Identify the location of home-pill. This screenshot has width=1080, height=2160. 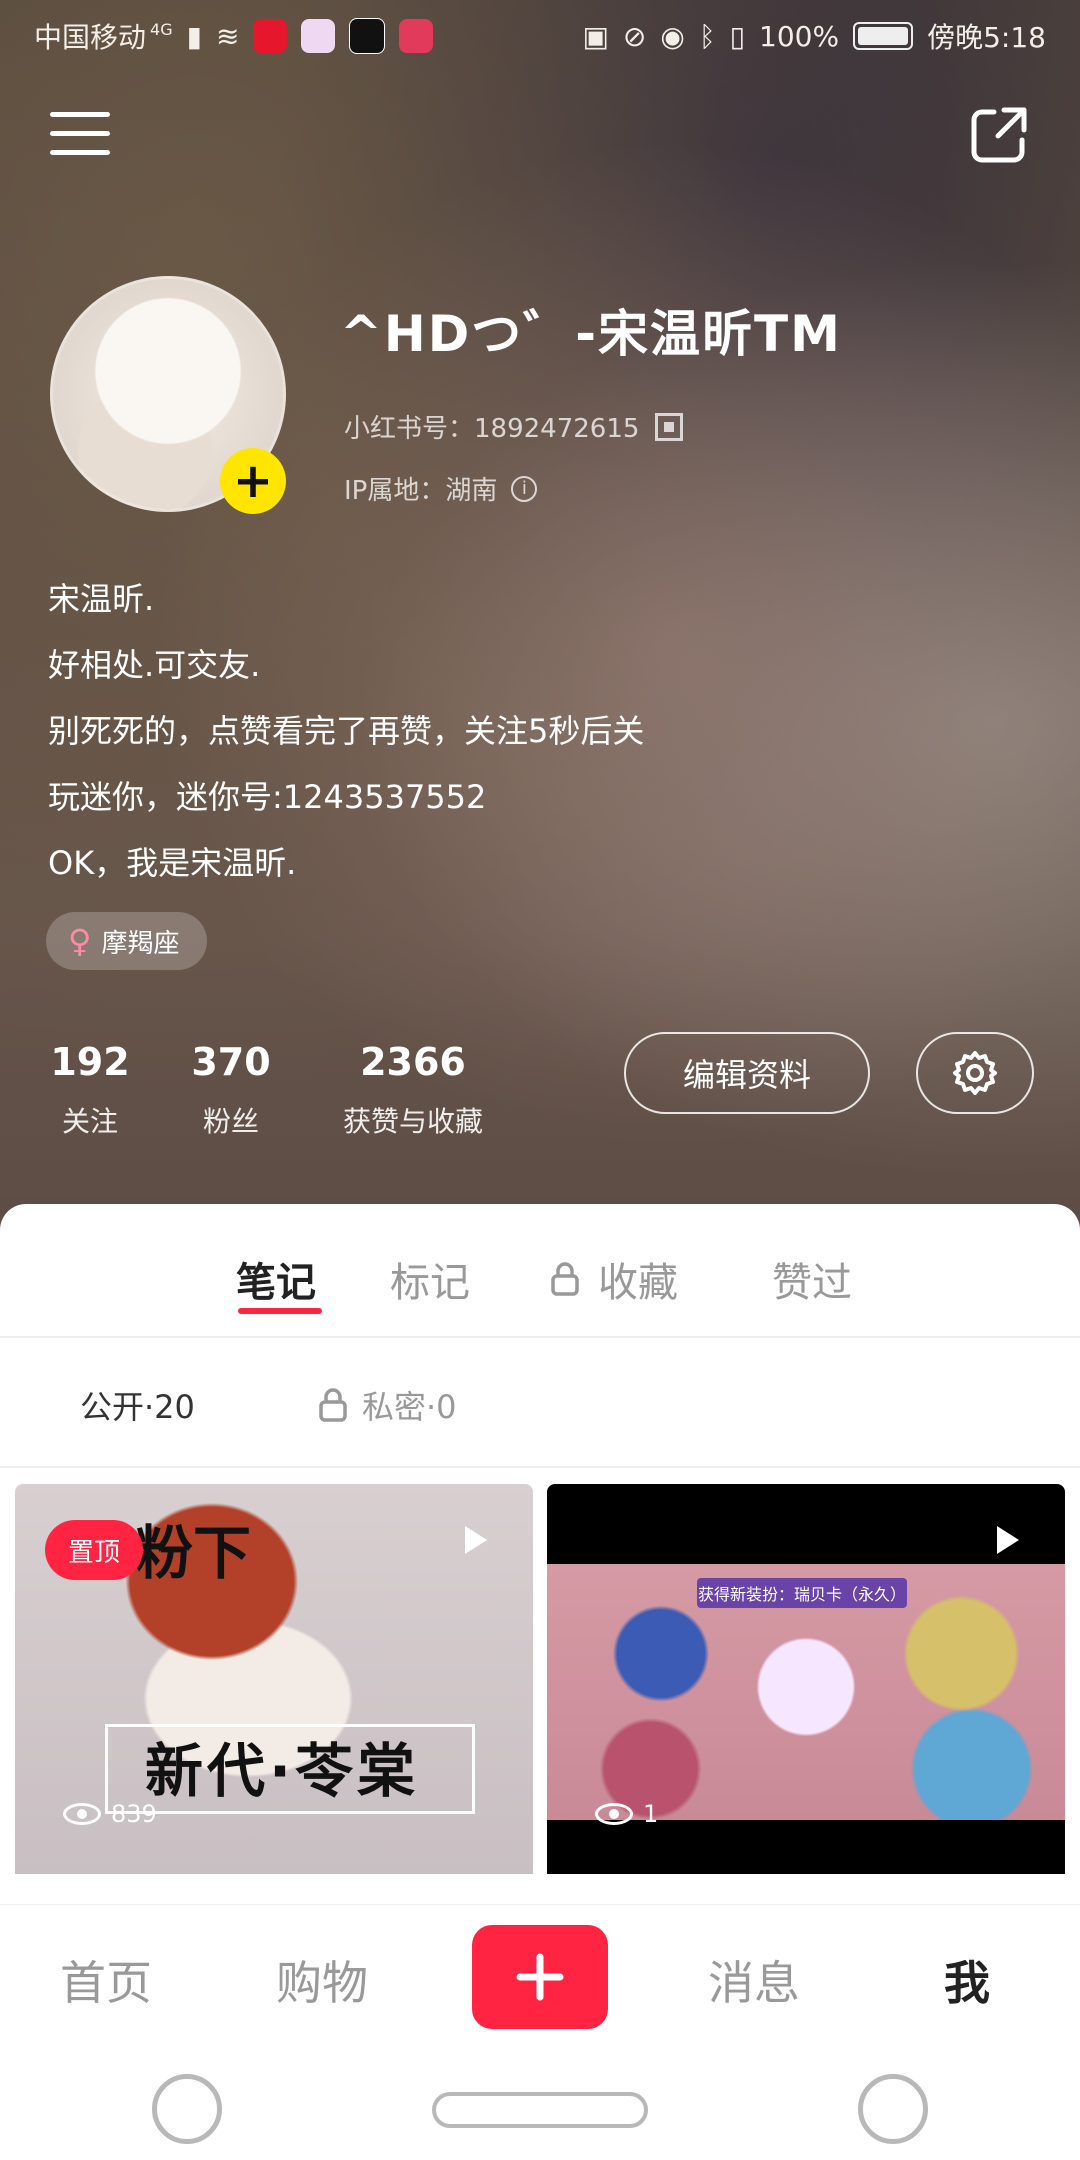
(540, 2110).